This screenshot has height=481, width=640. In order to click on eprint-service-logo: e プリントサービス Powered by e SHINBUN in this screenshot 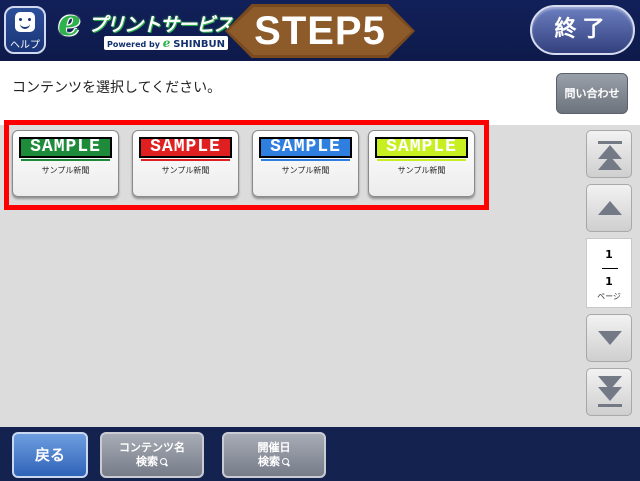, I will do `click(145, 30)`.